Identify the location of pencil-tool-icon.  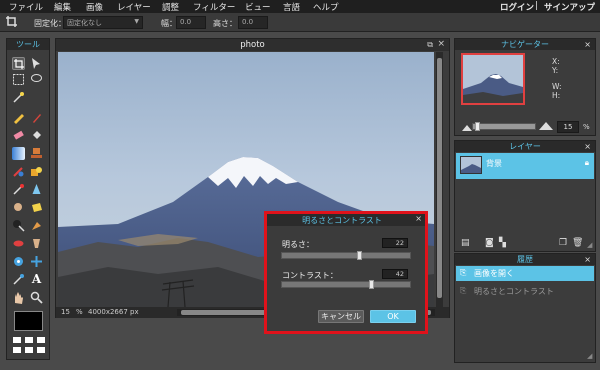
(18, 117).